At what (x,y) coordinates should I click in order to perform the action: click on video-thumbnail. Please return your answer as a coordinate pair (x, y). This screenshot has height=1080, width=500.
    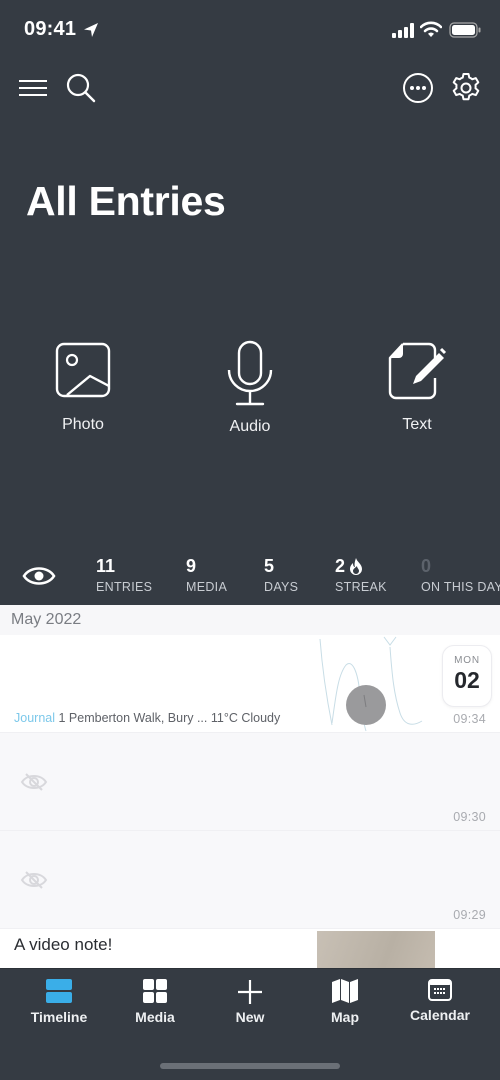
    Looking at the image, I should click on (376, 949).